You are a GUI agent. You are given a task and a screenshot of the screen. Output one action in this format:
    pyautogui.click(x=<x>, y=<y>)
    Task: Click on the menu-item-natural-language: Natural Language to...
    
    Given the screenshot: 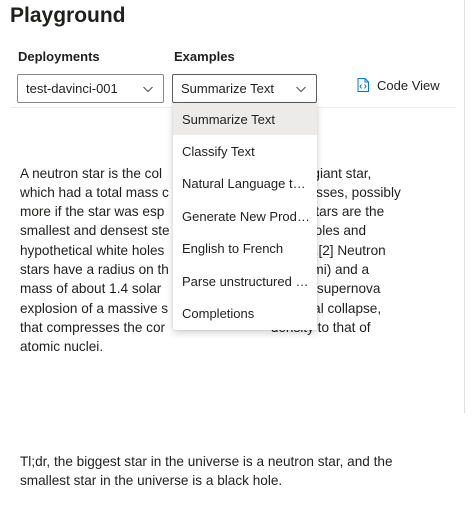 What is the action you would take?
    pyautogui.click(x=245, y=184)
    